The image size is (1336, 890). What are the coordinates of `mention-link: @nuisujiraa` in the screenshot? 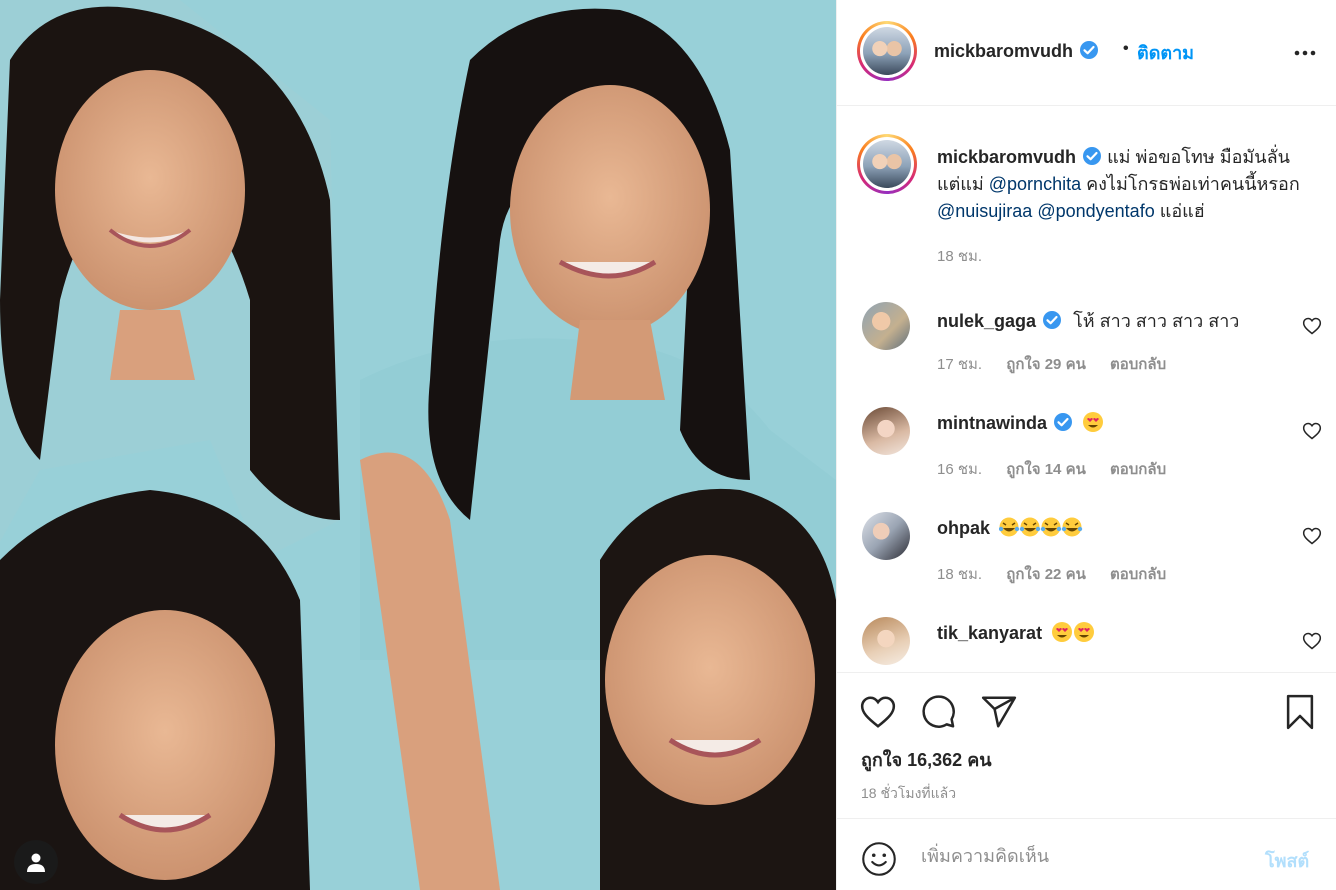 It's located at (984, 211).